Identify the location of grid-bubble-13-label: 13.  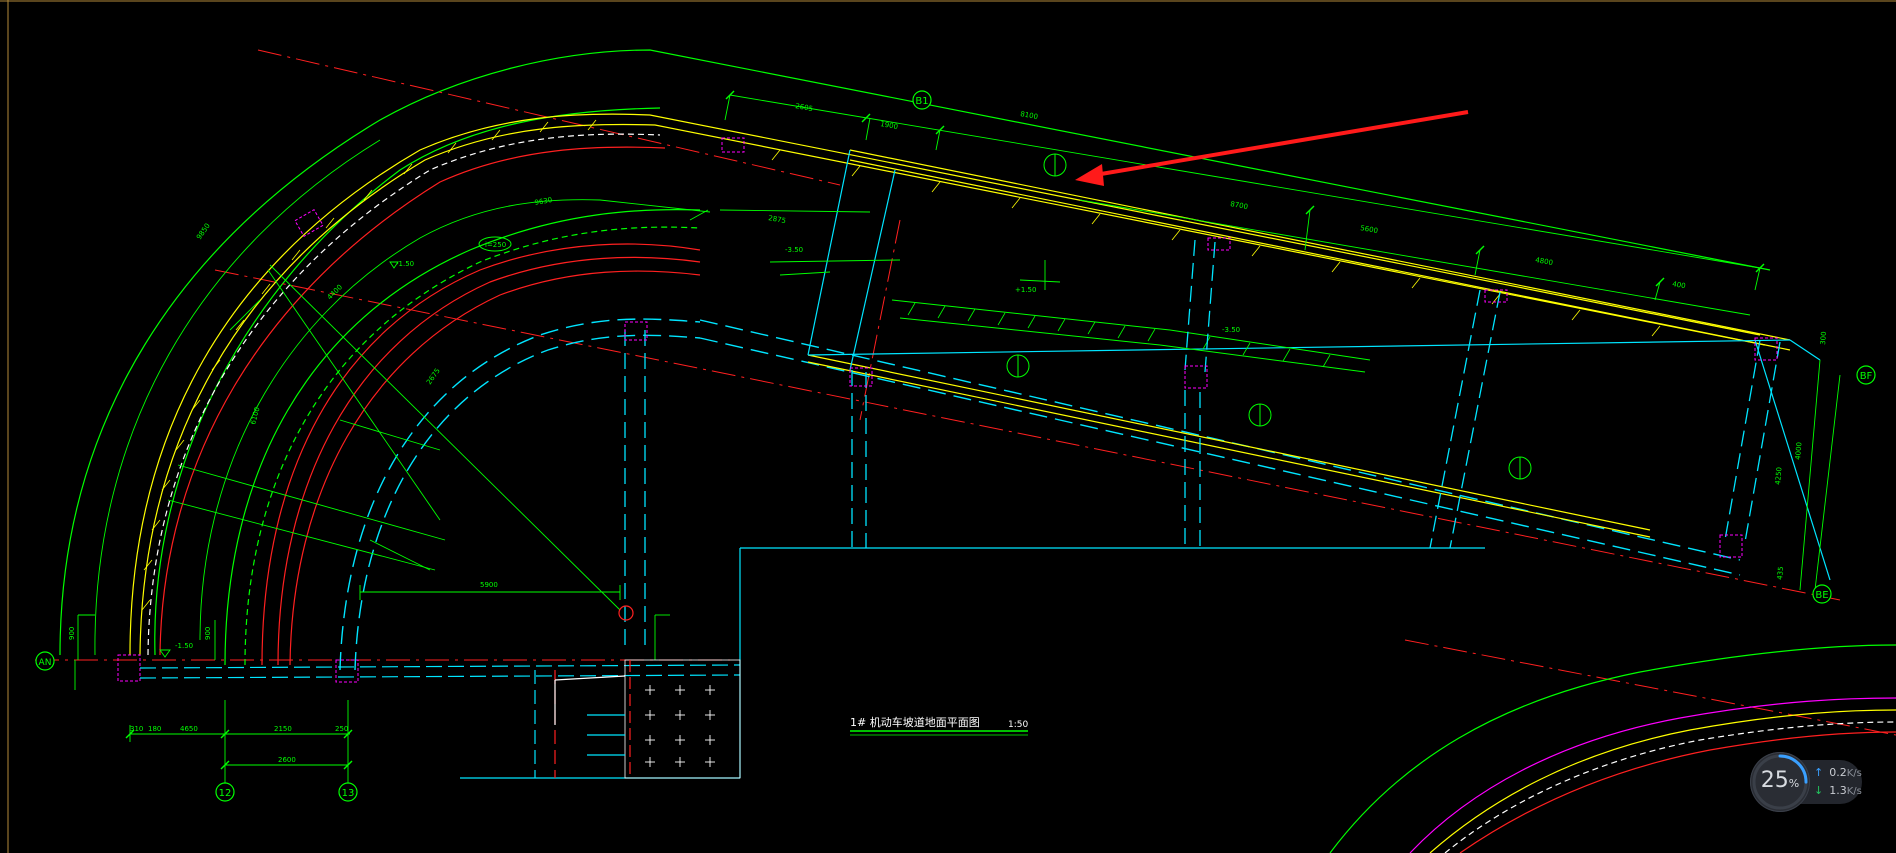
(348, 793).